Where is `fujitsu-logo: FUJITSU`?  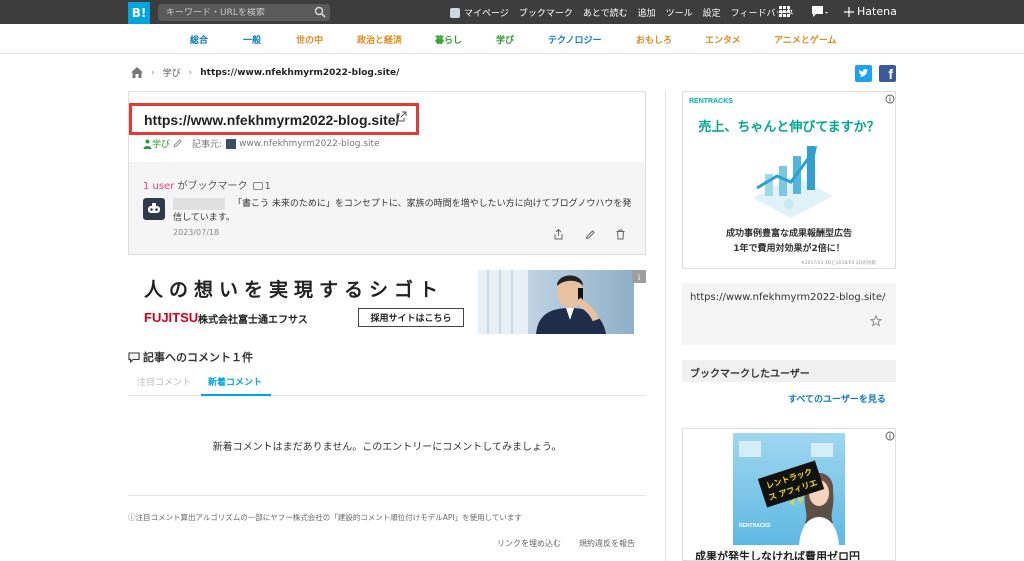 fujitsu-logo: FUJITSU is located at coordinates (171, 317).